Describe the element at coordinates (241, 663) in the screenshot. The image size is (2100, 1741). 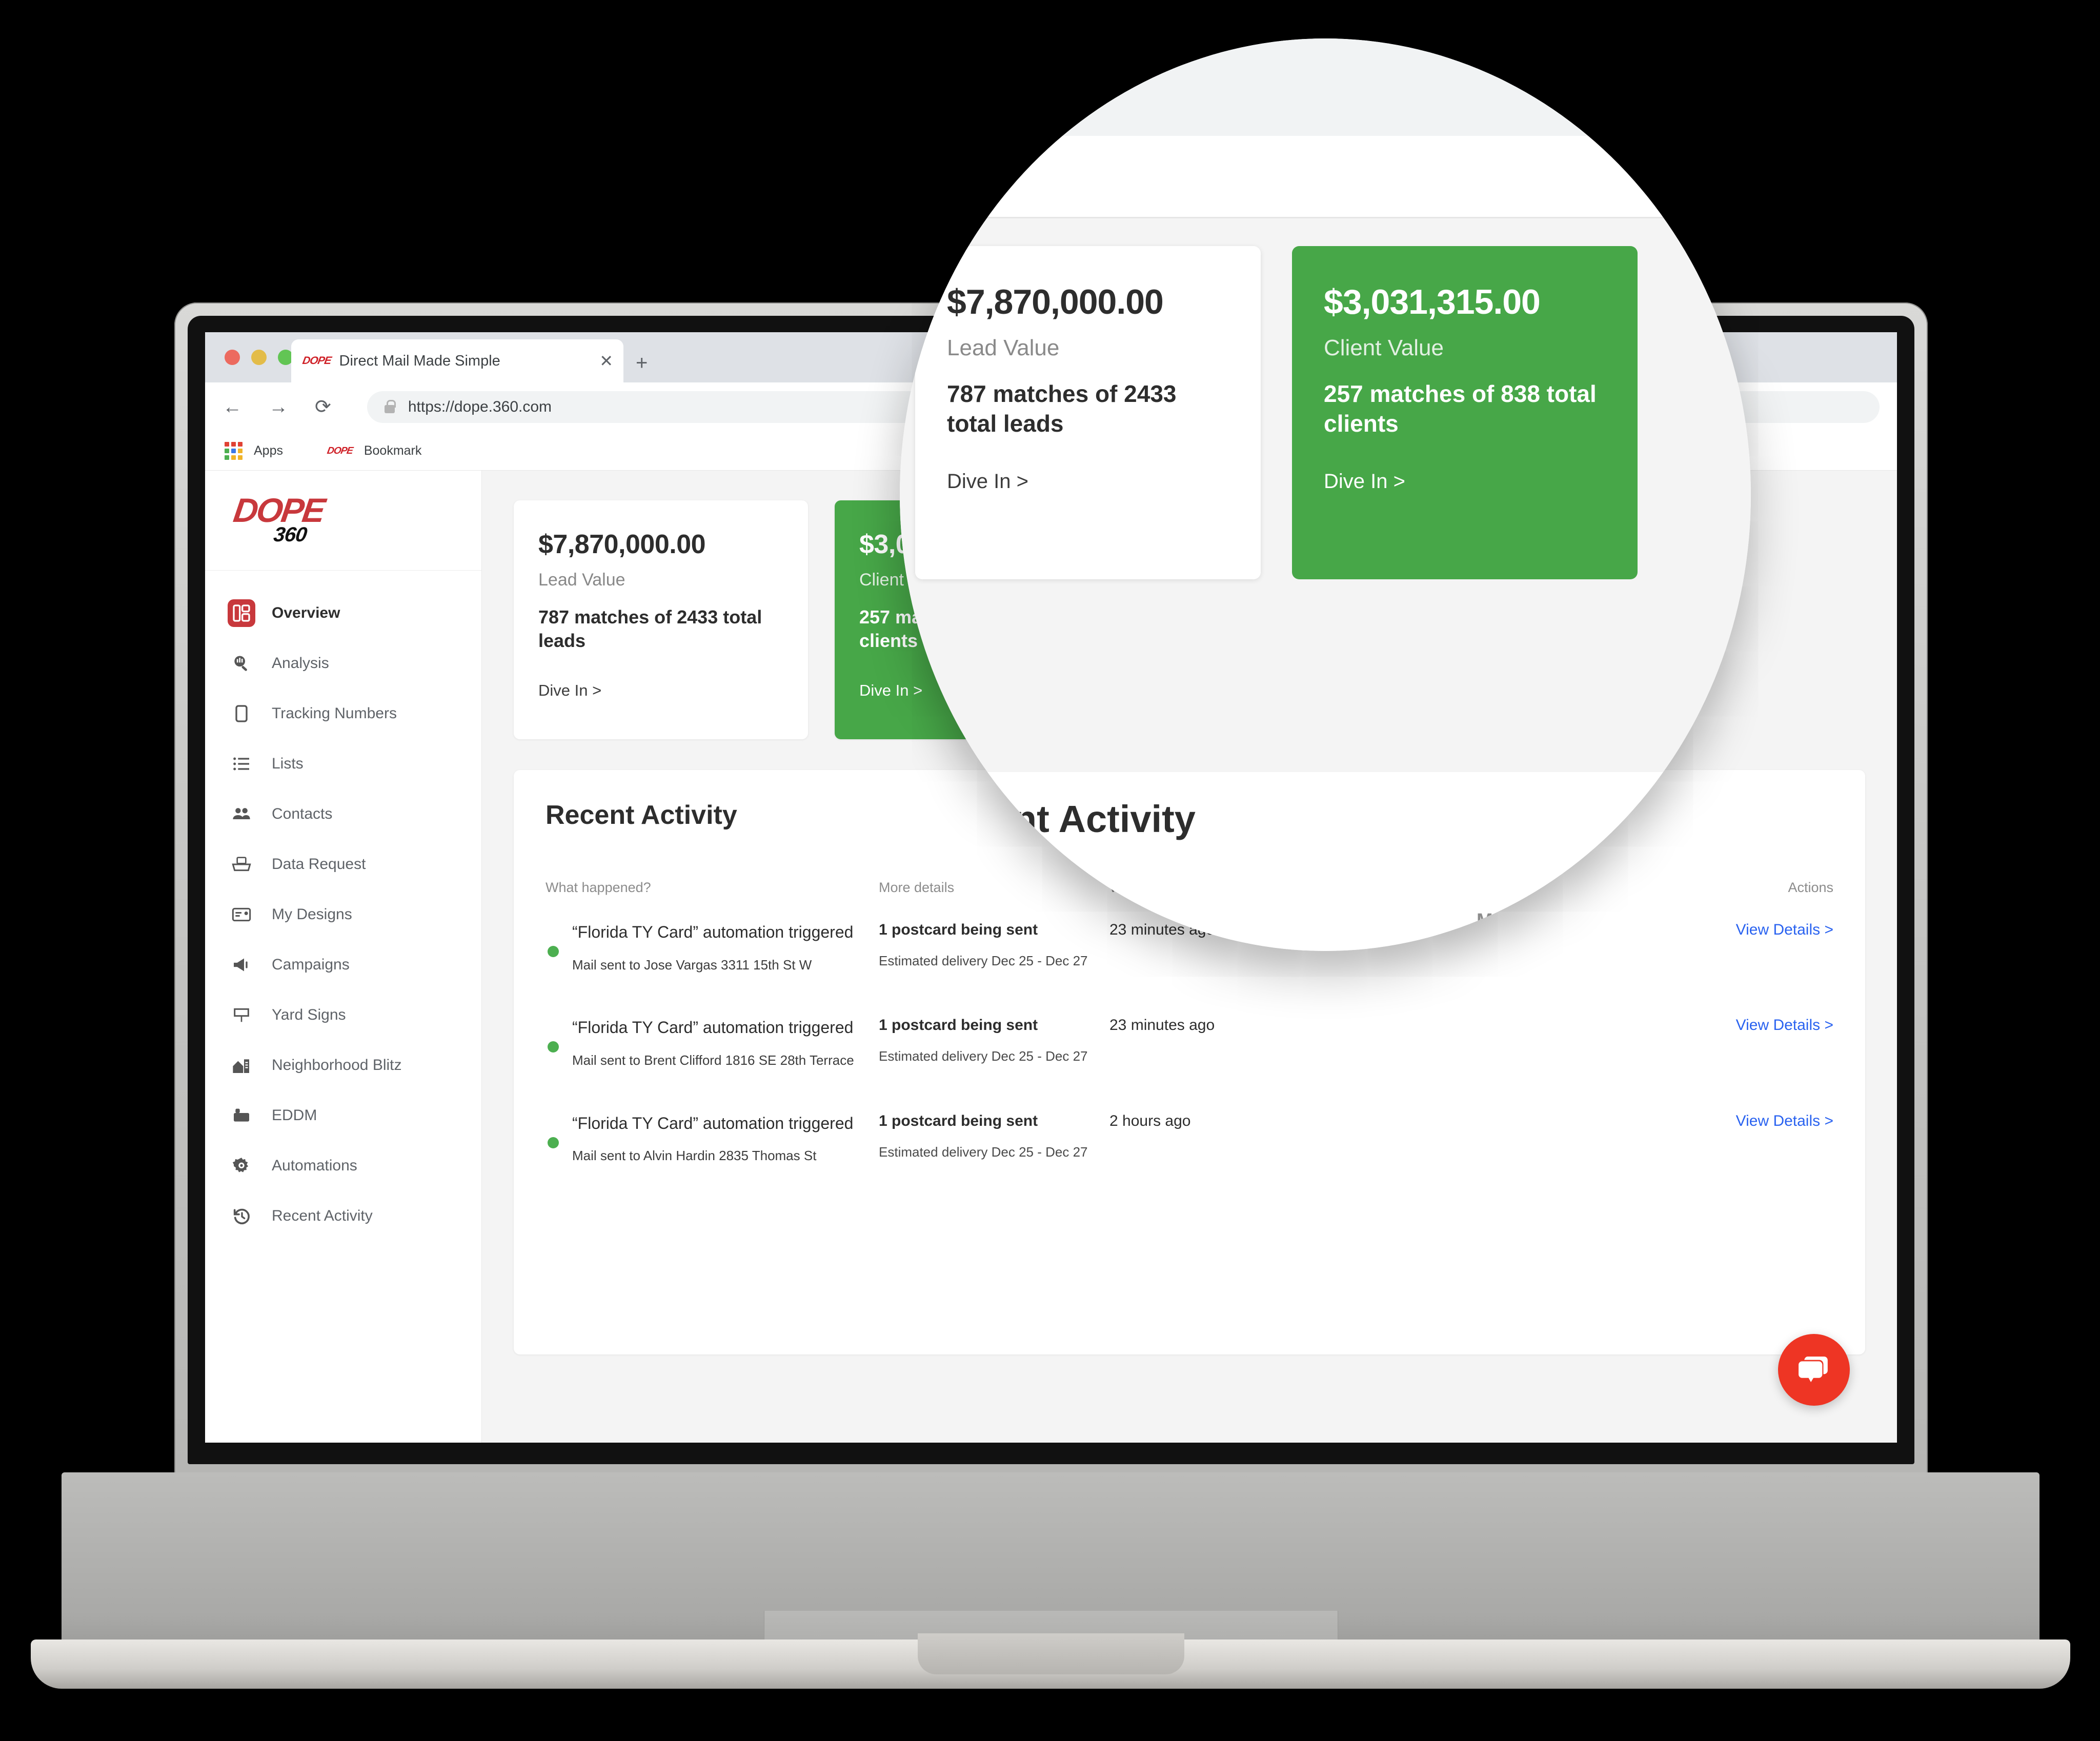
I see `magnifier-chart-icon` at that location.